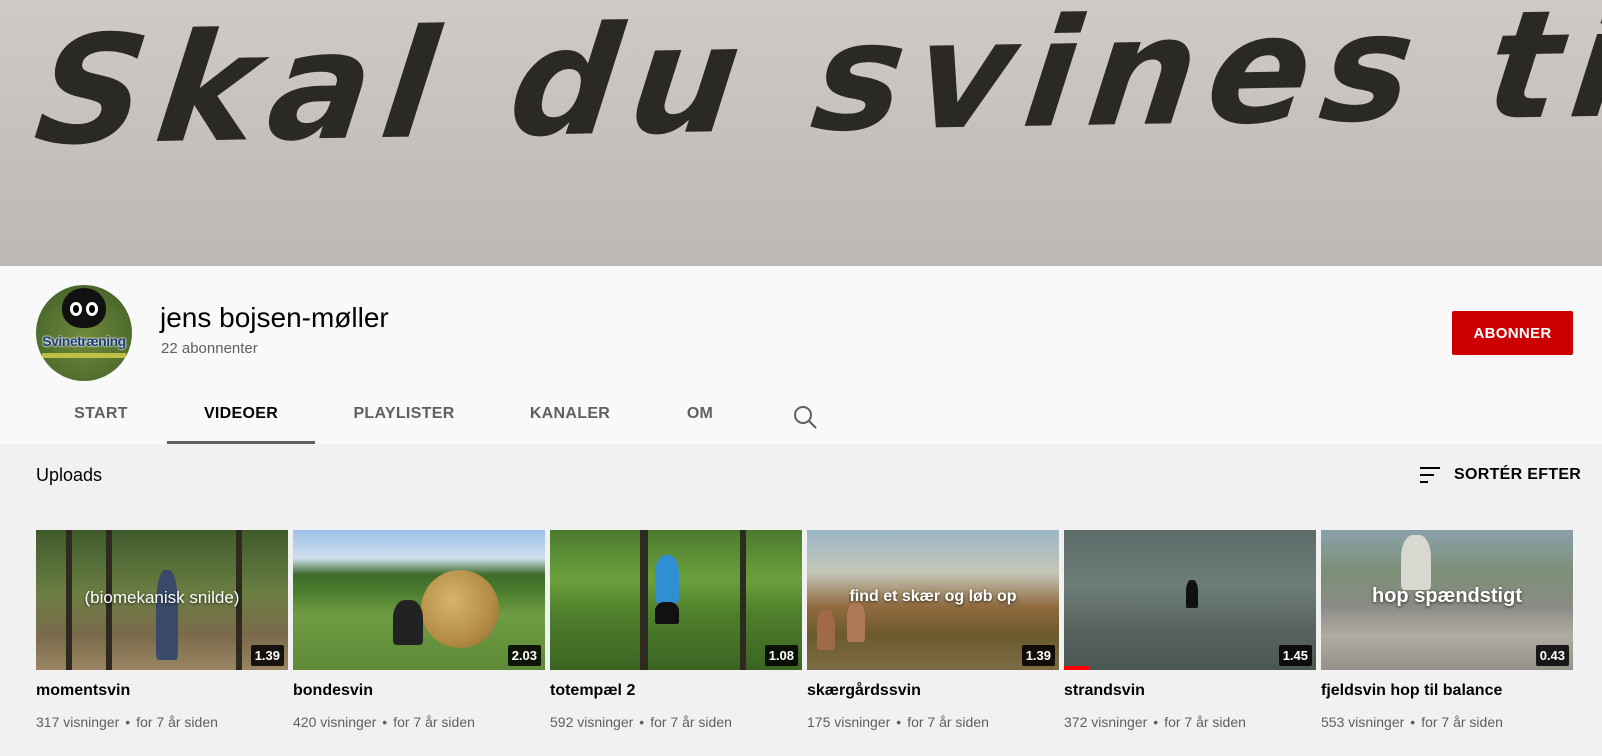 This screenshot has width=1602, height=756. I want to click on video-title: momentsvin, so click(83, 691).